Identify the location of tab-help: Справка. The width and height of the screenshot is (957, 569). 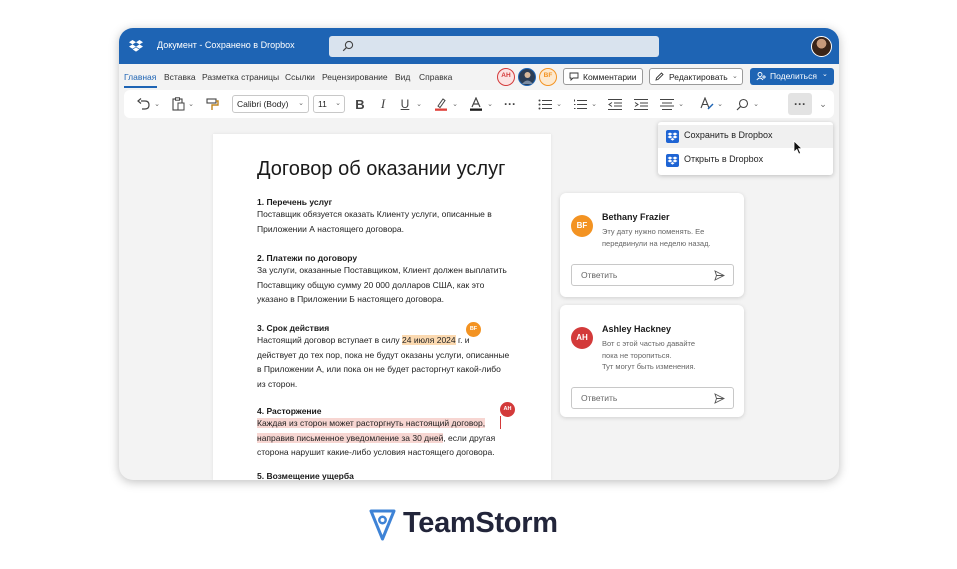
(435, 77).